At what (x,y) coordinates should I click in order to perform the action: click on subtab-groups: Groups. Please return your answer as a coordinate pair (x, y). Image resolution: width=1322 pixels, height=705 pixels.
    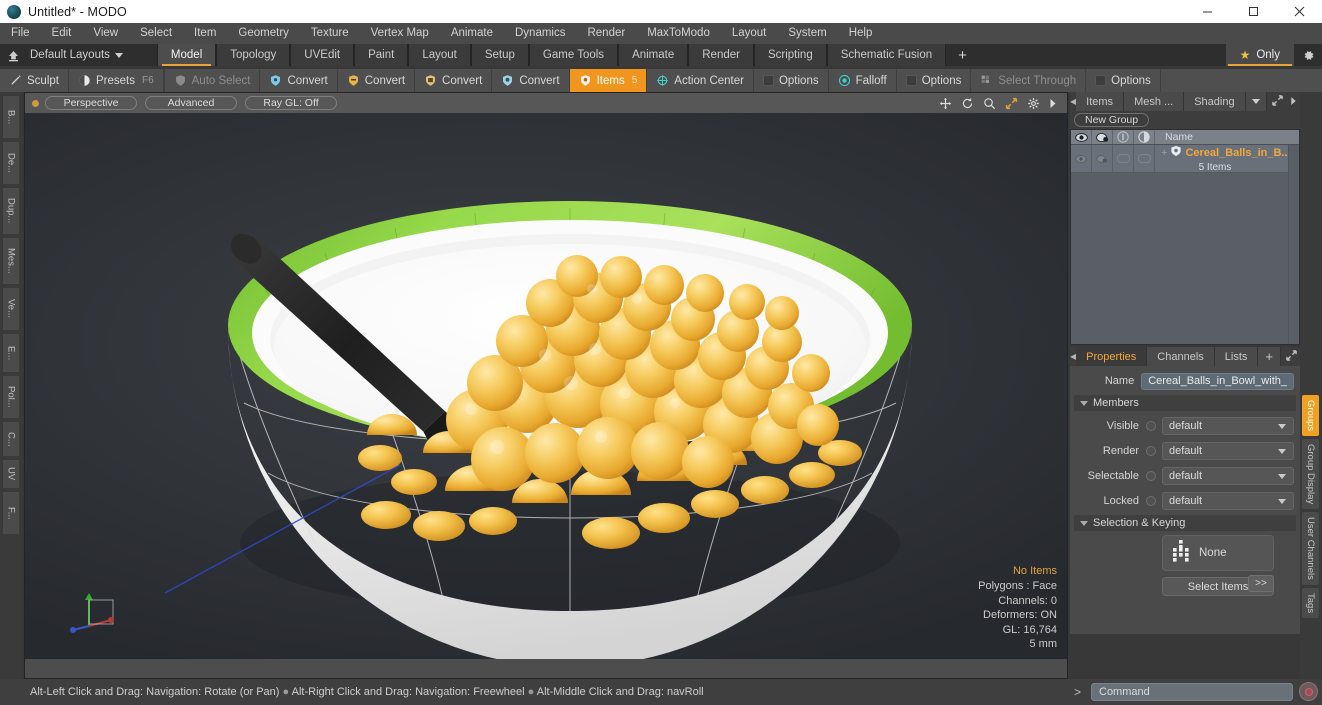
    Looking at the image, I should click on (1310, 416).